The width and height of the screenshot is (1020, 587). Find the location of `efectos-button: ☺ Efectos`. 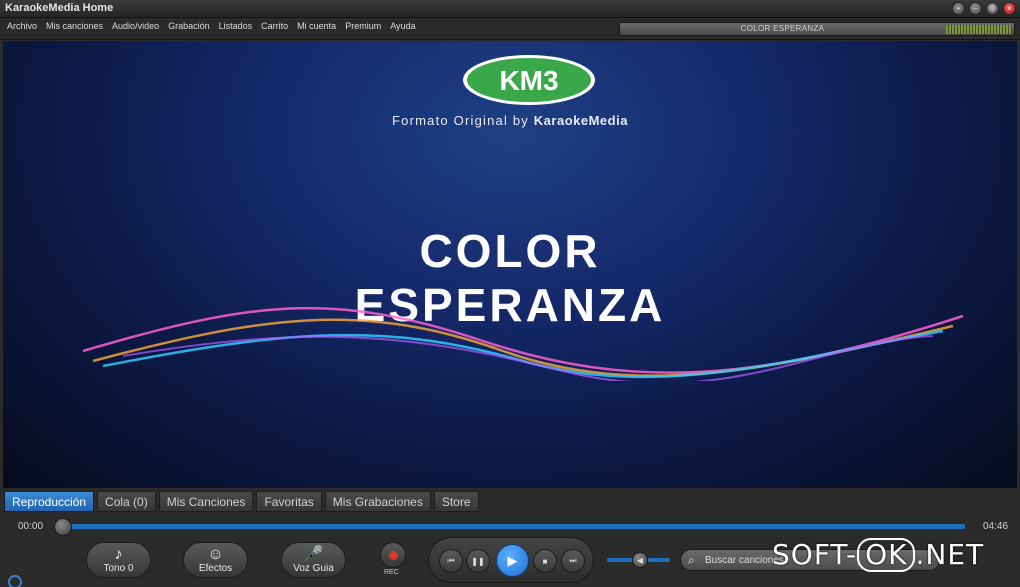

efectos-button: ☺ Efectos is located at coordinates (215, 560).